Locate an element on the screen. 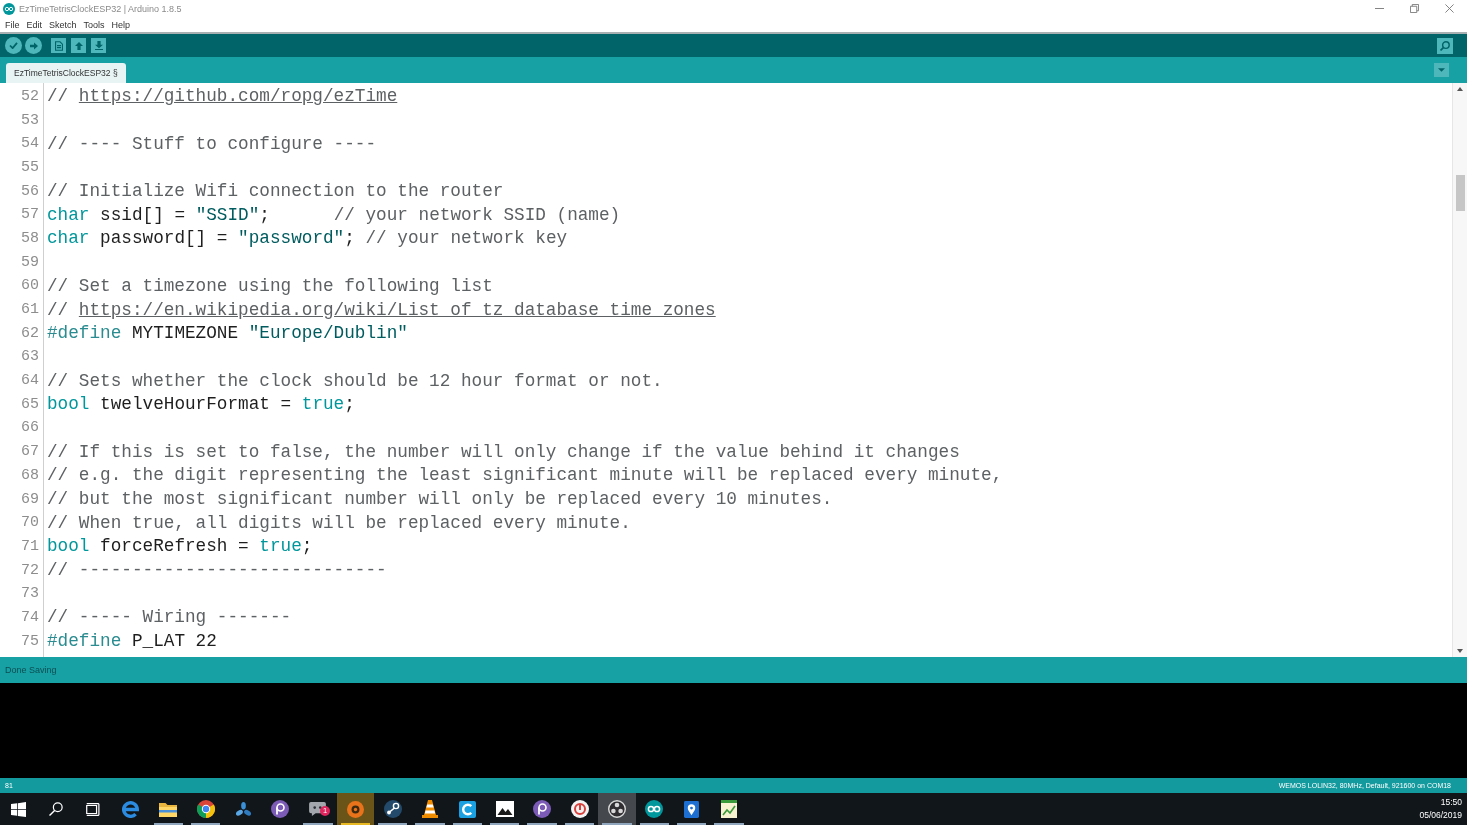 The width and height of the screenshot is (1467, 825). line-number: 66 is located at coordinates (30, 428).